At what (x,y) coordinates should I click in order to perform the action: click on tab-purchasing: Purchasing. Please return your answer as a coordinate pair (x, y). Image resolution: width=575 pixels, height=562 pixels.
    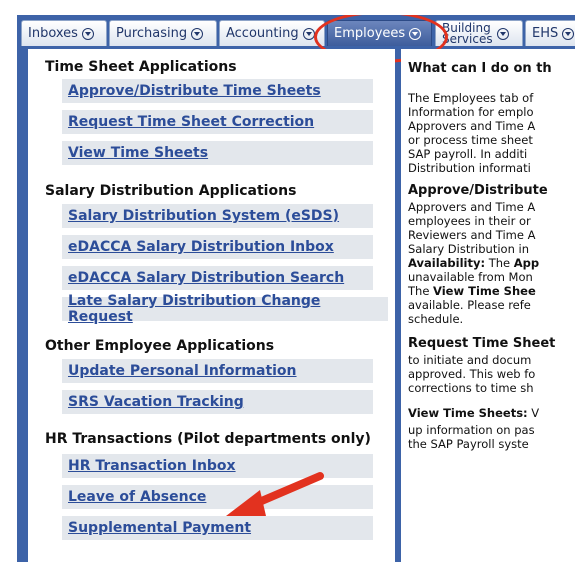
    Looking at the image, I should click on (163, 33).